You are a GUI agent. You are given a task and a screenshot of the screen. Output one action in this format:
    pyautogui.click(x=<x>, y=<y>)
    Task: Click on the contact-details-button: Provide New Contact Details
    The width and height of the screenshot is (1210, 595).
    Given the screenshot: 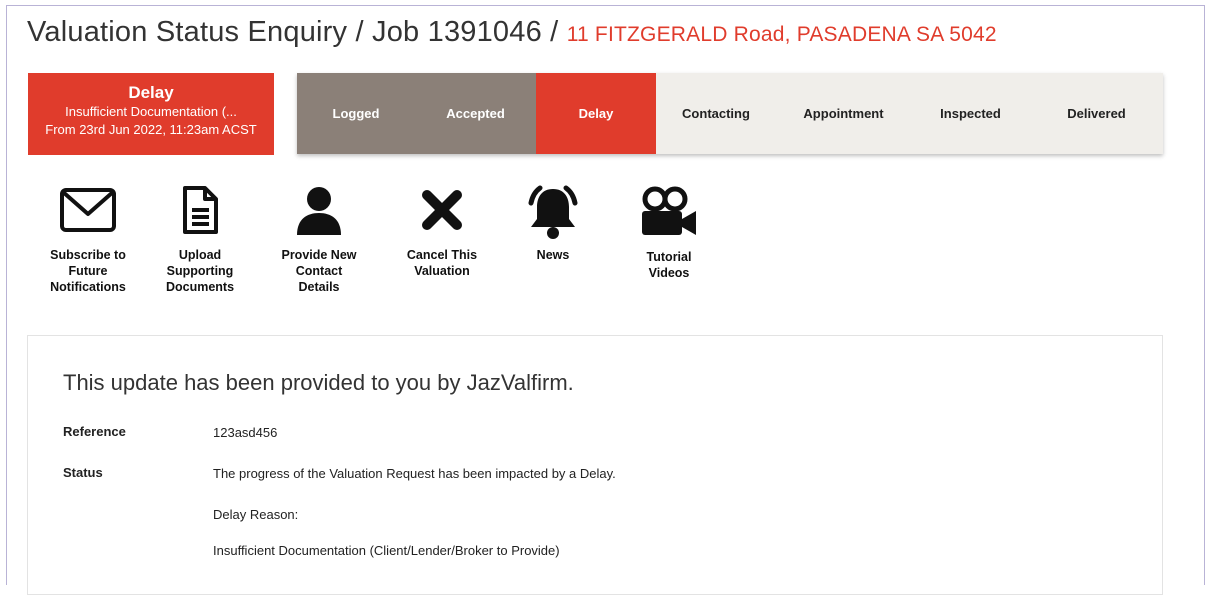 What is the action you would take?
    pyautogui.click(x=319, y=240)
    